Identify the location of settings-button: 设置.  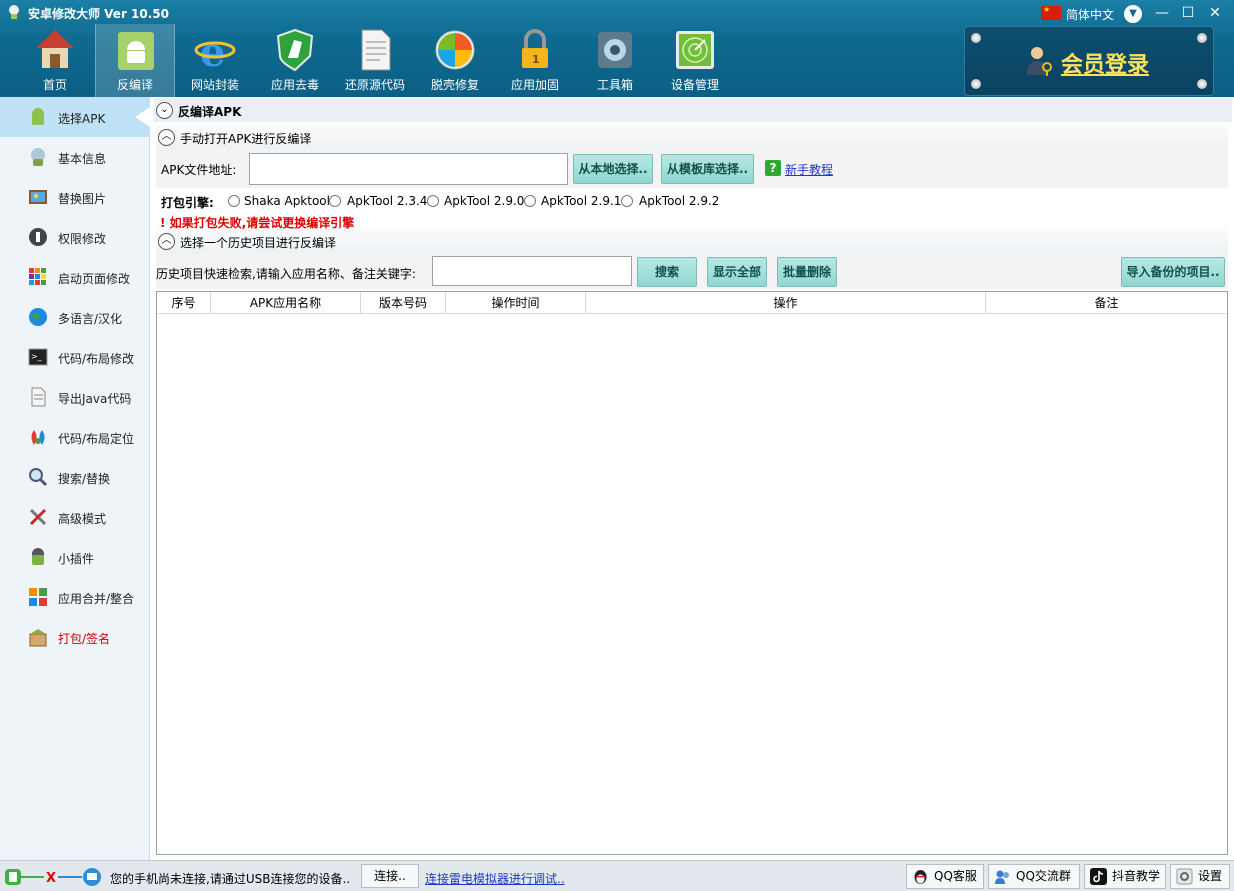
(1200, 876).